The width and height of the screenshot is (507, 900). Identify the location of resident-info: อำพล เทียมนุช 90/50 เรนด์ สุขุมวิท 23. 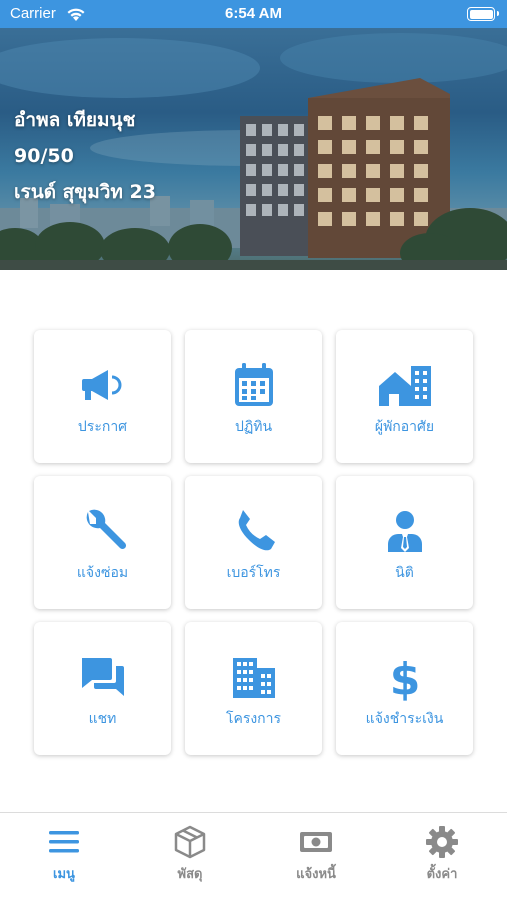
(85, 156).